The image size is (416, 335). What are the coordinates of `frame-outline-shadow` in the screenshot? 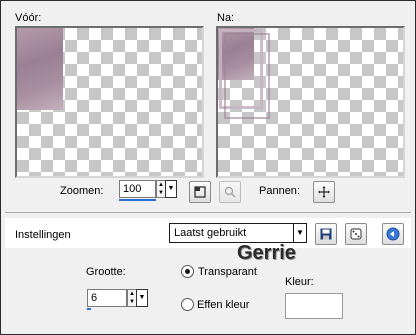 It's located at (247, 76).